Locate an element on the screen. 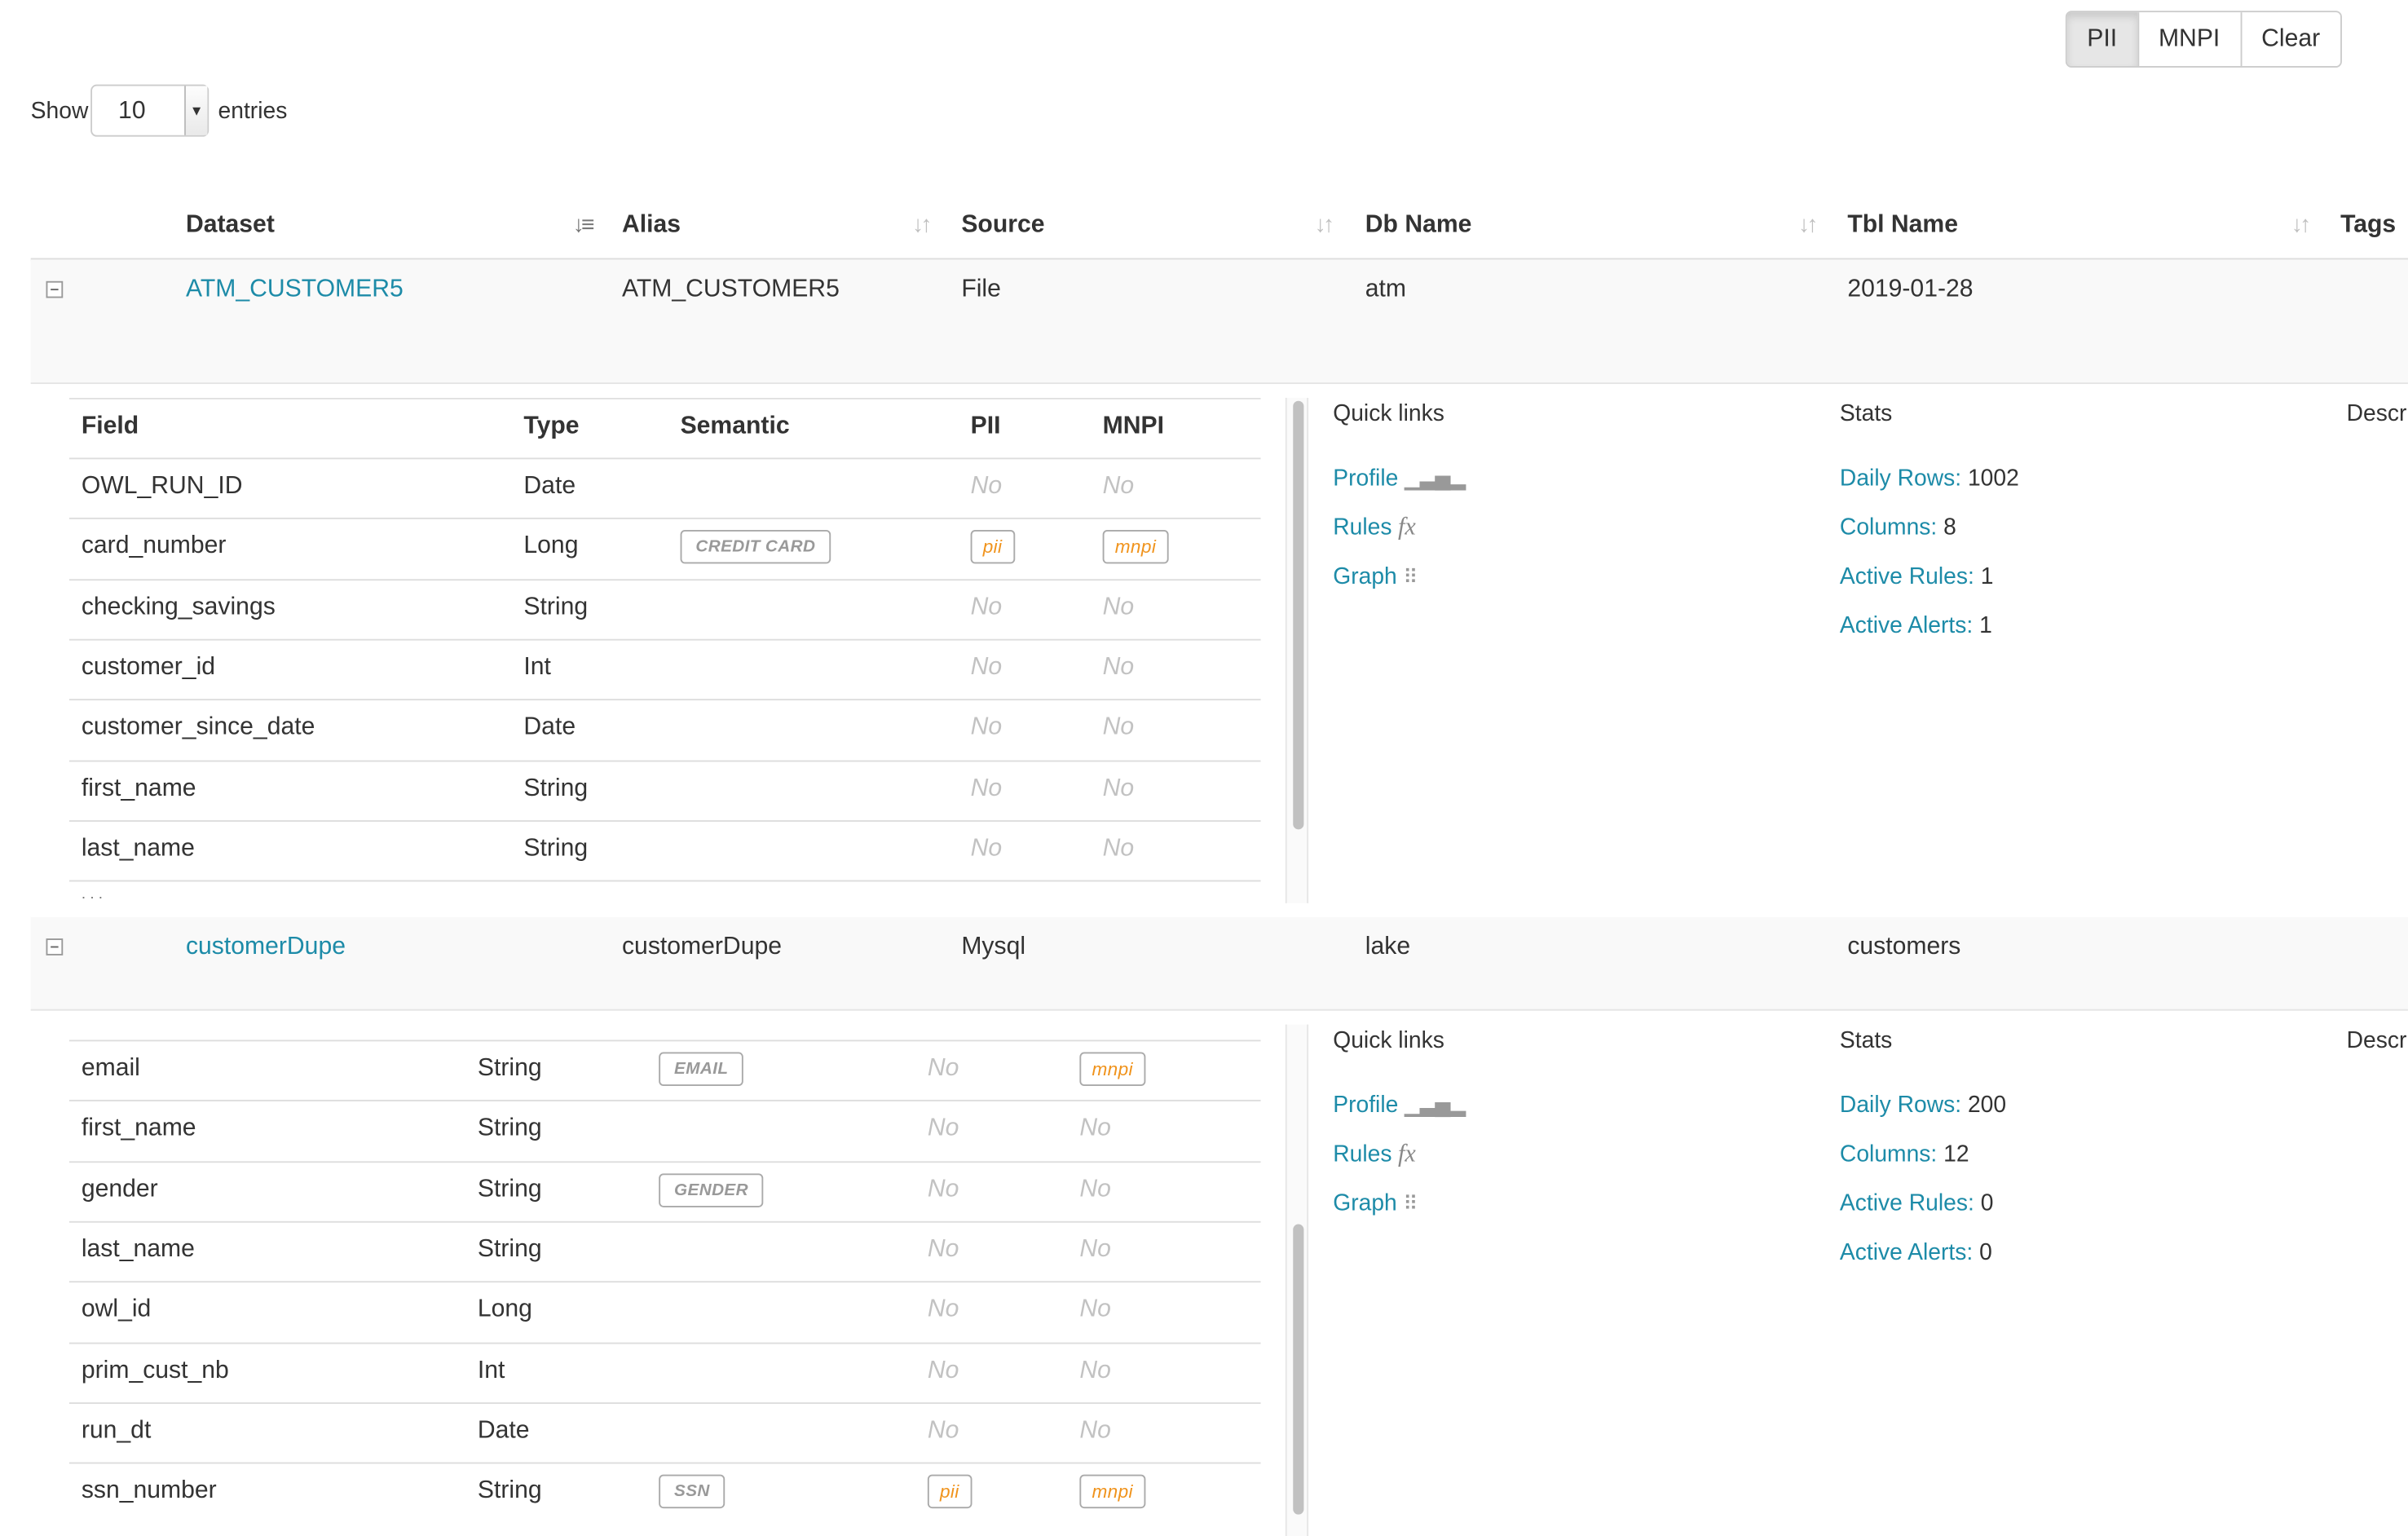 The height and width of the screenshot is (1536, 2408). entries-label: entries is located at coordinates (253, 111).